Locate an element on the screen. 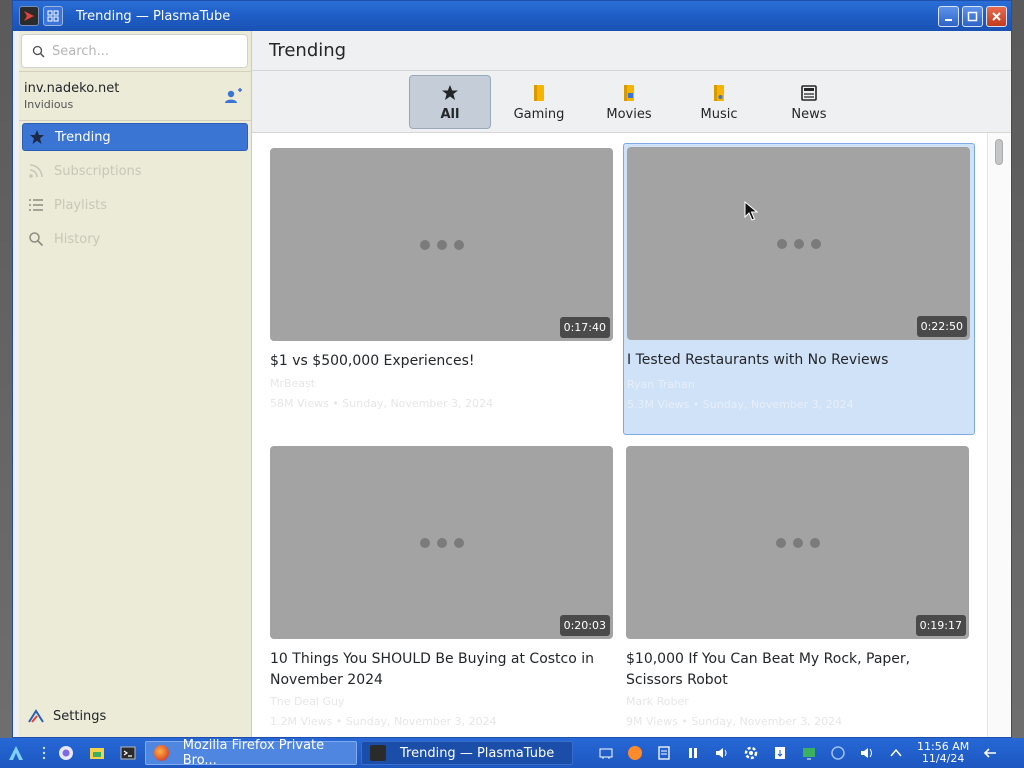 The width and height of the screenshot is (1024, 768). video-duration: 0:19:17 is located at coordinates (940, 625).